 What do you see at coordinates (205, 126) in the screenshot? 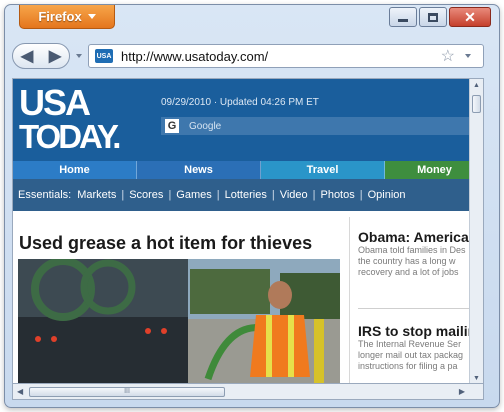
I see `search-label: Google` at bounding box center [205, 126].